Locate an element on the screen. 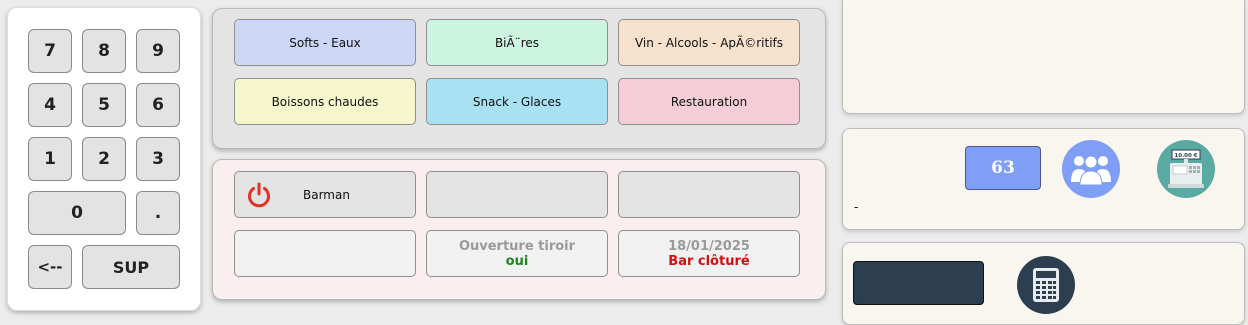 This screenshot has height=325, width=1248. key-5: 5 is located at coordinates (104, 105).